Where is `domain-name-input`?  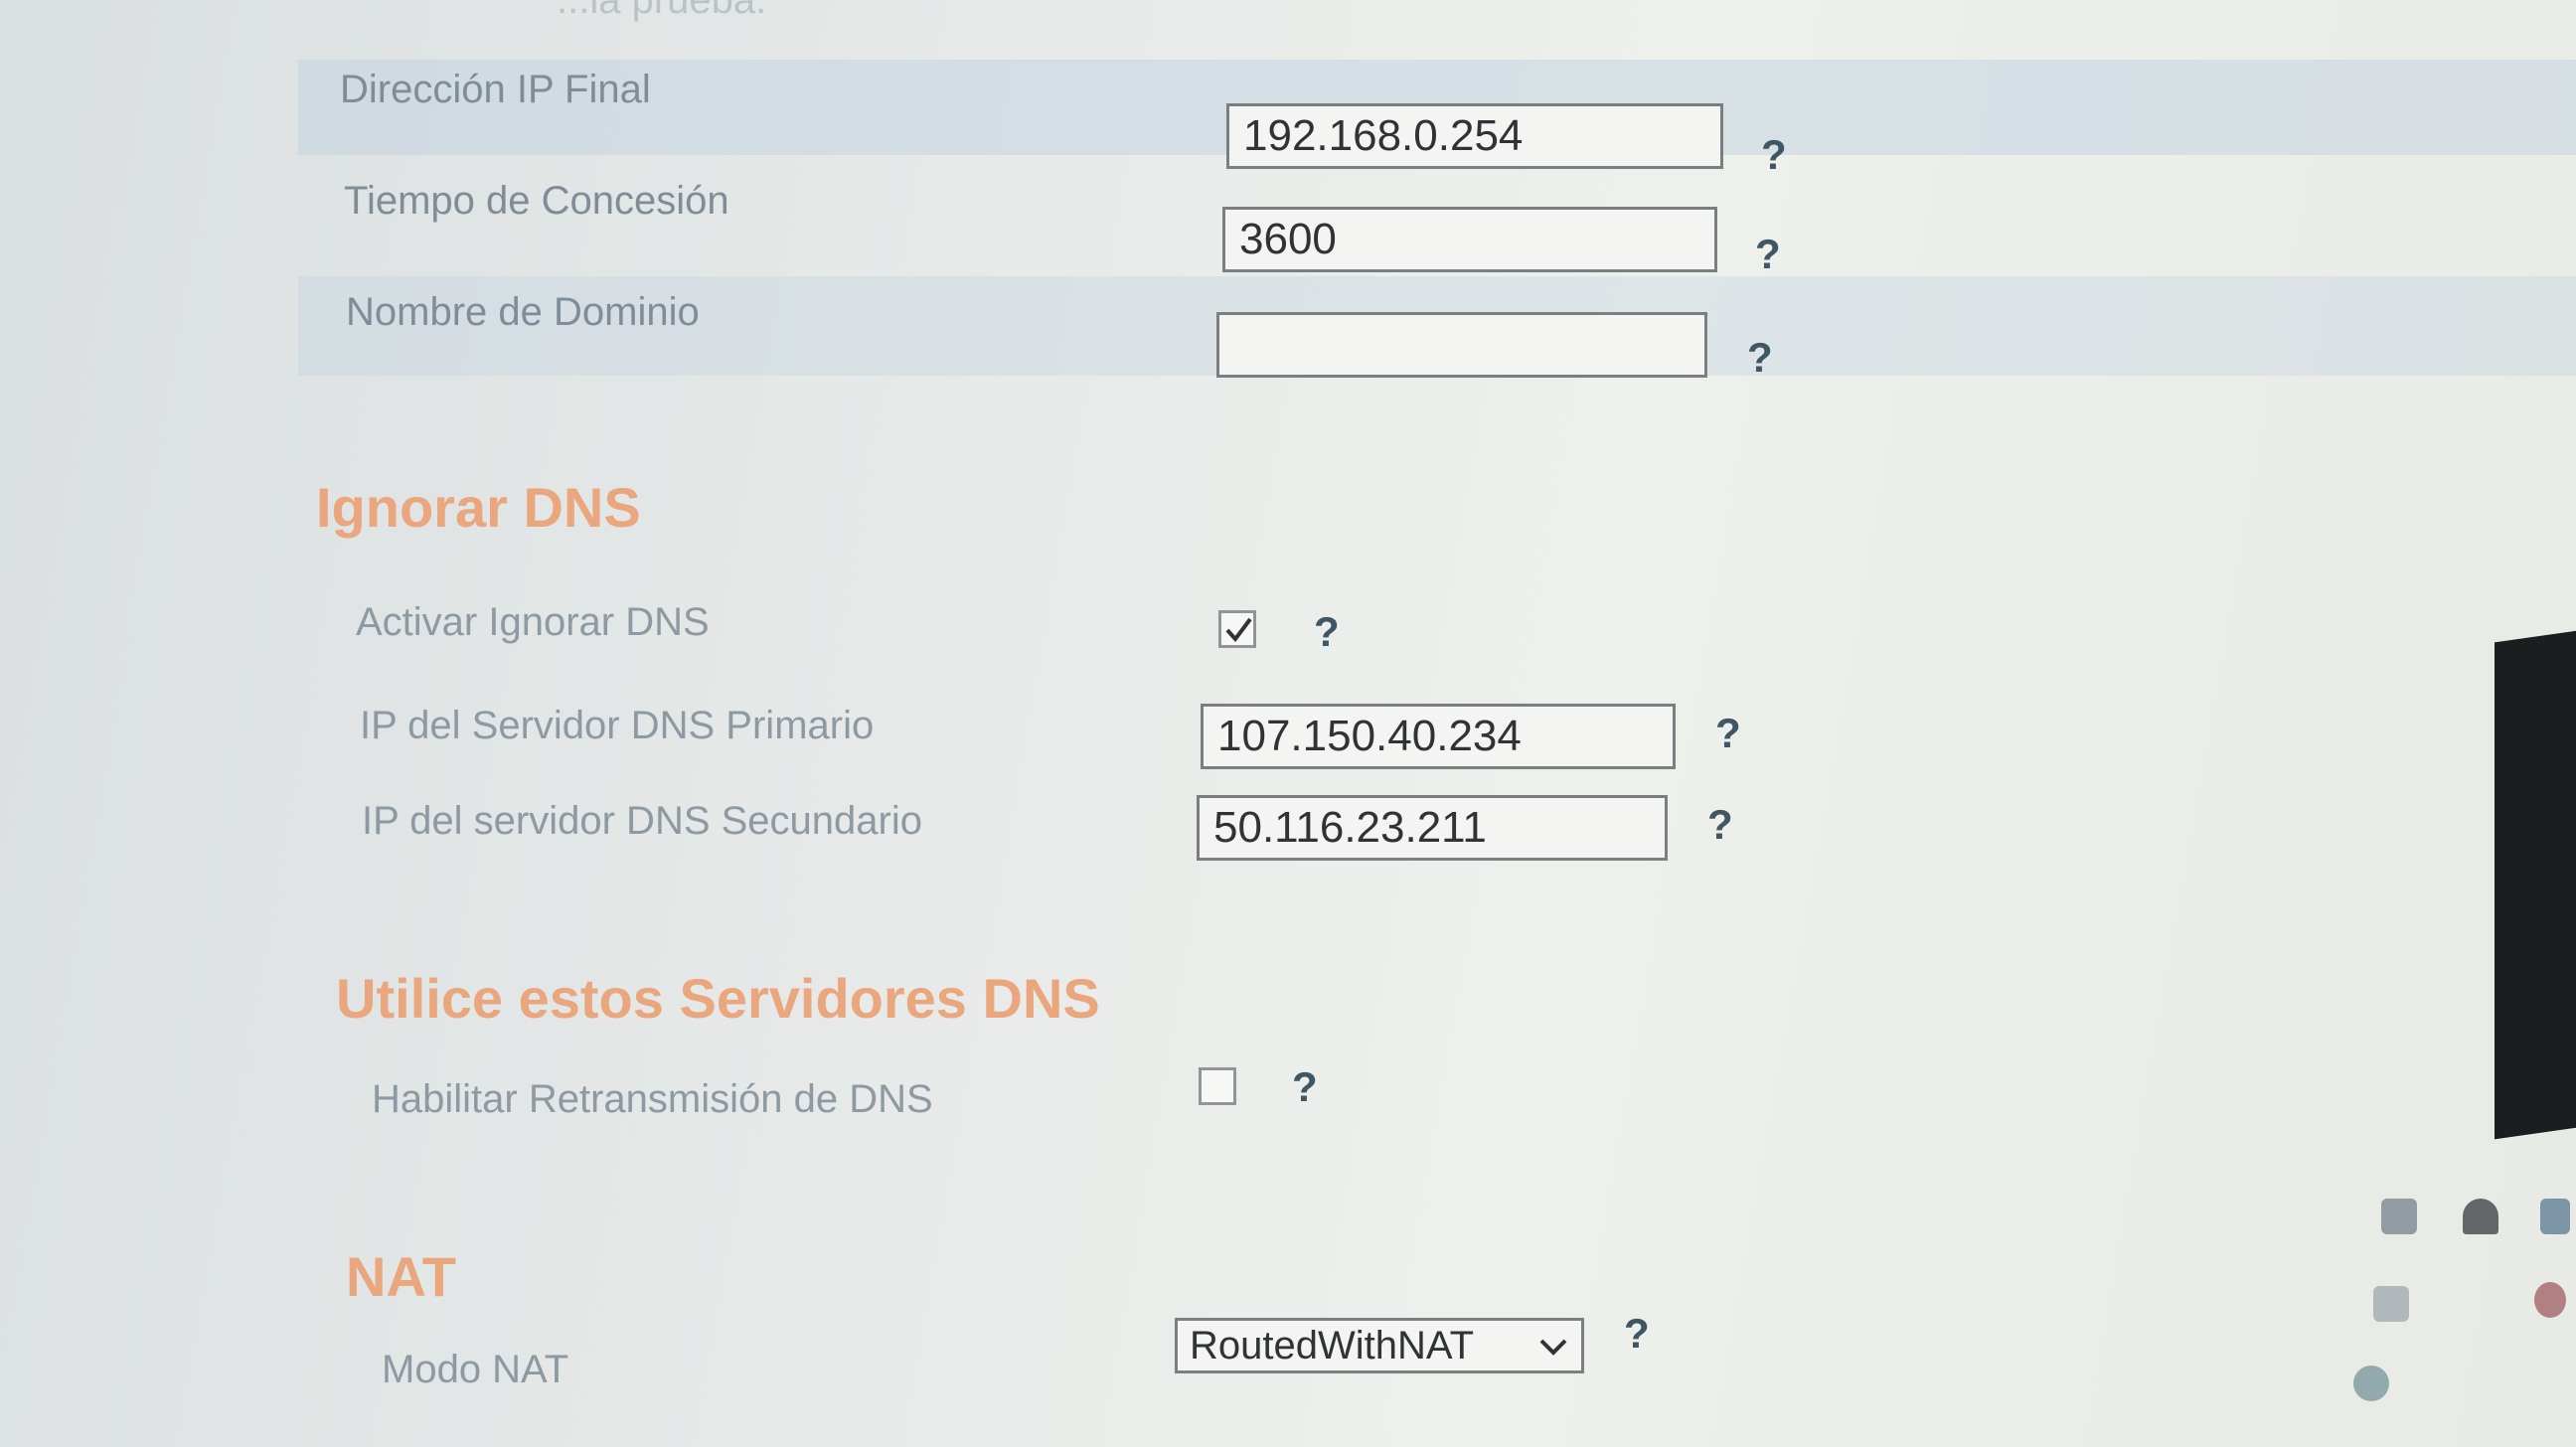
domain-name-input is located at coordinates (1461, 345).